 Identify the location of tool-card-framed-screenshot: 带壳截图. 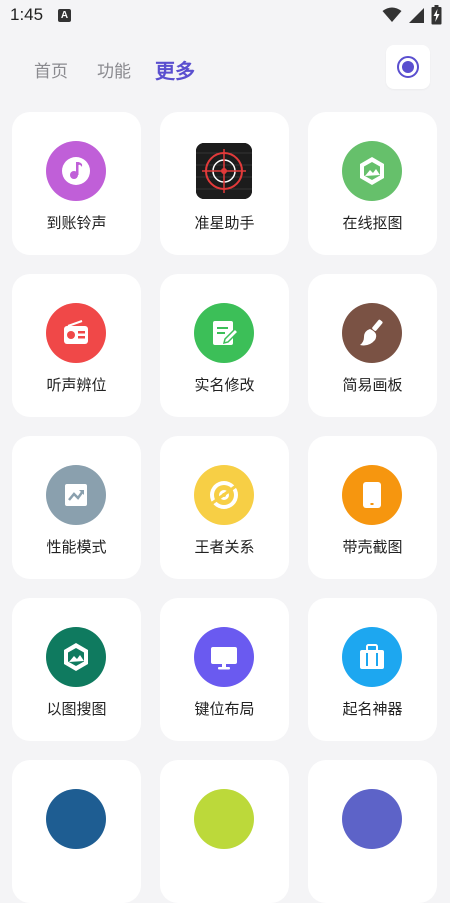
(372, 507).